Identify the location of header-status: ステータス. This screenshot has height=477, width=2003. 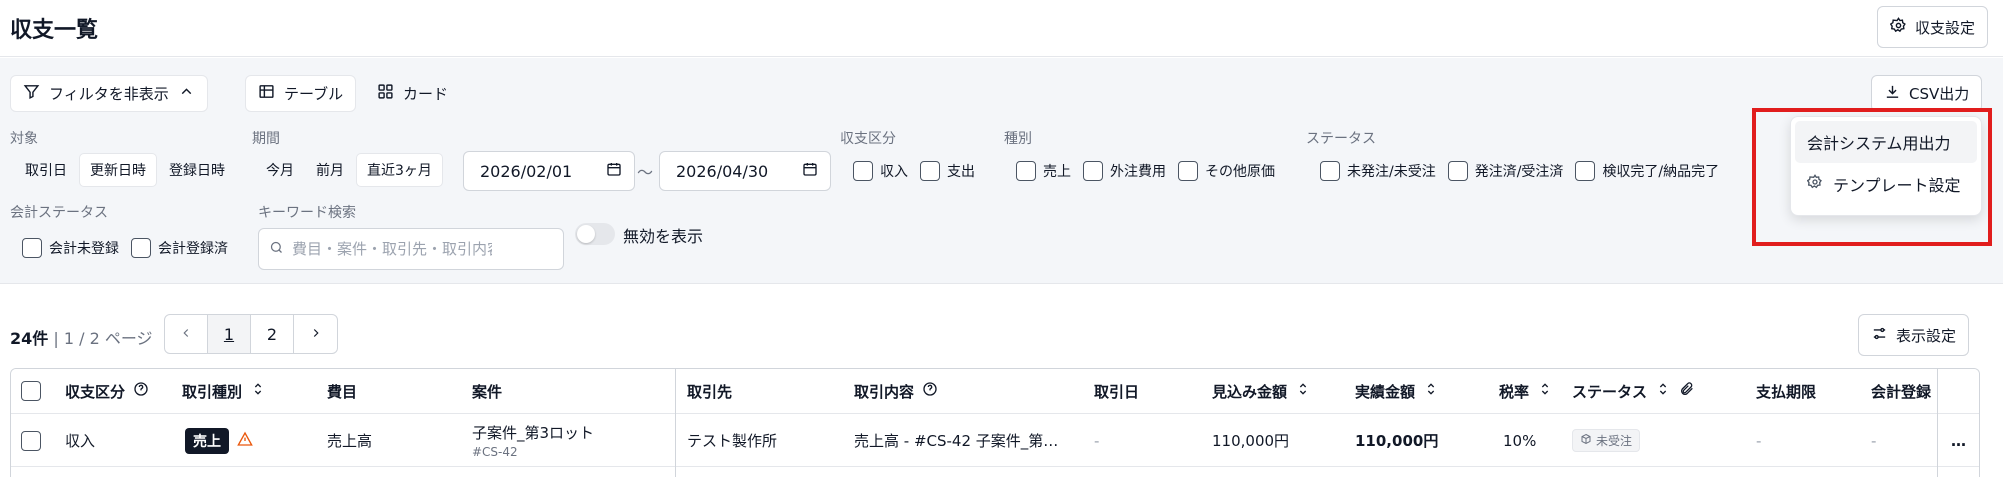
(1633, 391).